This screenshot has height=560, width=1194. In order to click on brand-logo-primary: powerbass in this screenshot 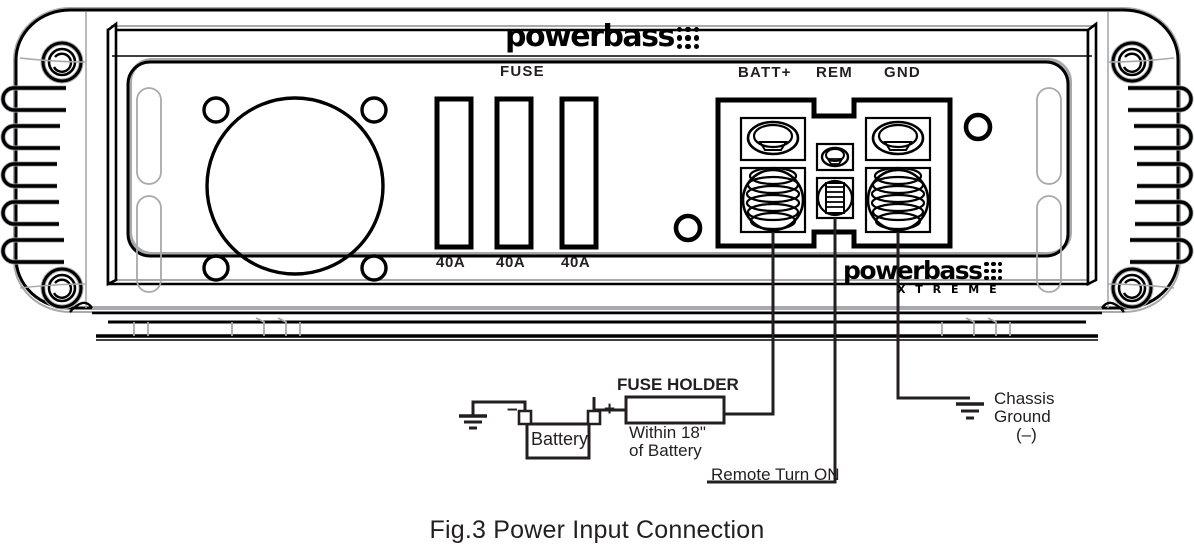, I will do `click(602, 37)`.